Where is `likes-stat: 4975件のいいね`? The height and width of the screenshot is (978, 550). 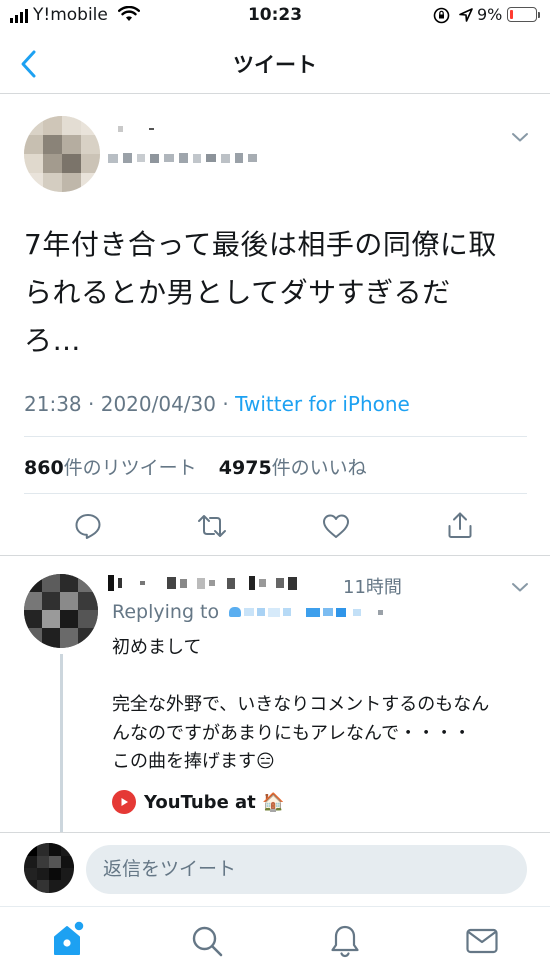 likes-stat: 4975件のいいね is located at coordinates (293, 468).